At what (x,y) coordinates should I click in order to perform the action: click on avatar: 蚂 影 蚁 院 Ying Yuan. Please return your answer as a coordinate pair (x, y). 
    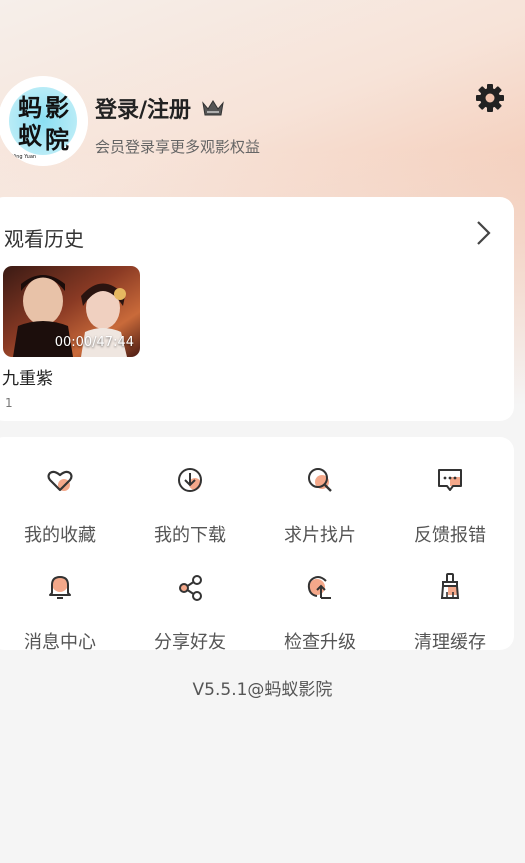
    Looking at the image, I should click on (44, 121).